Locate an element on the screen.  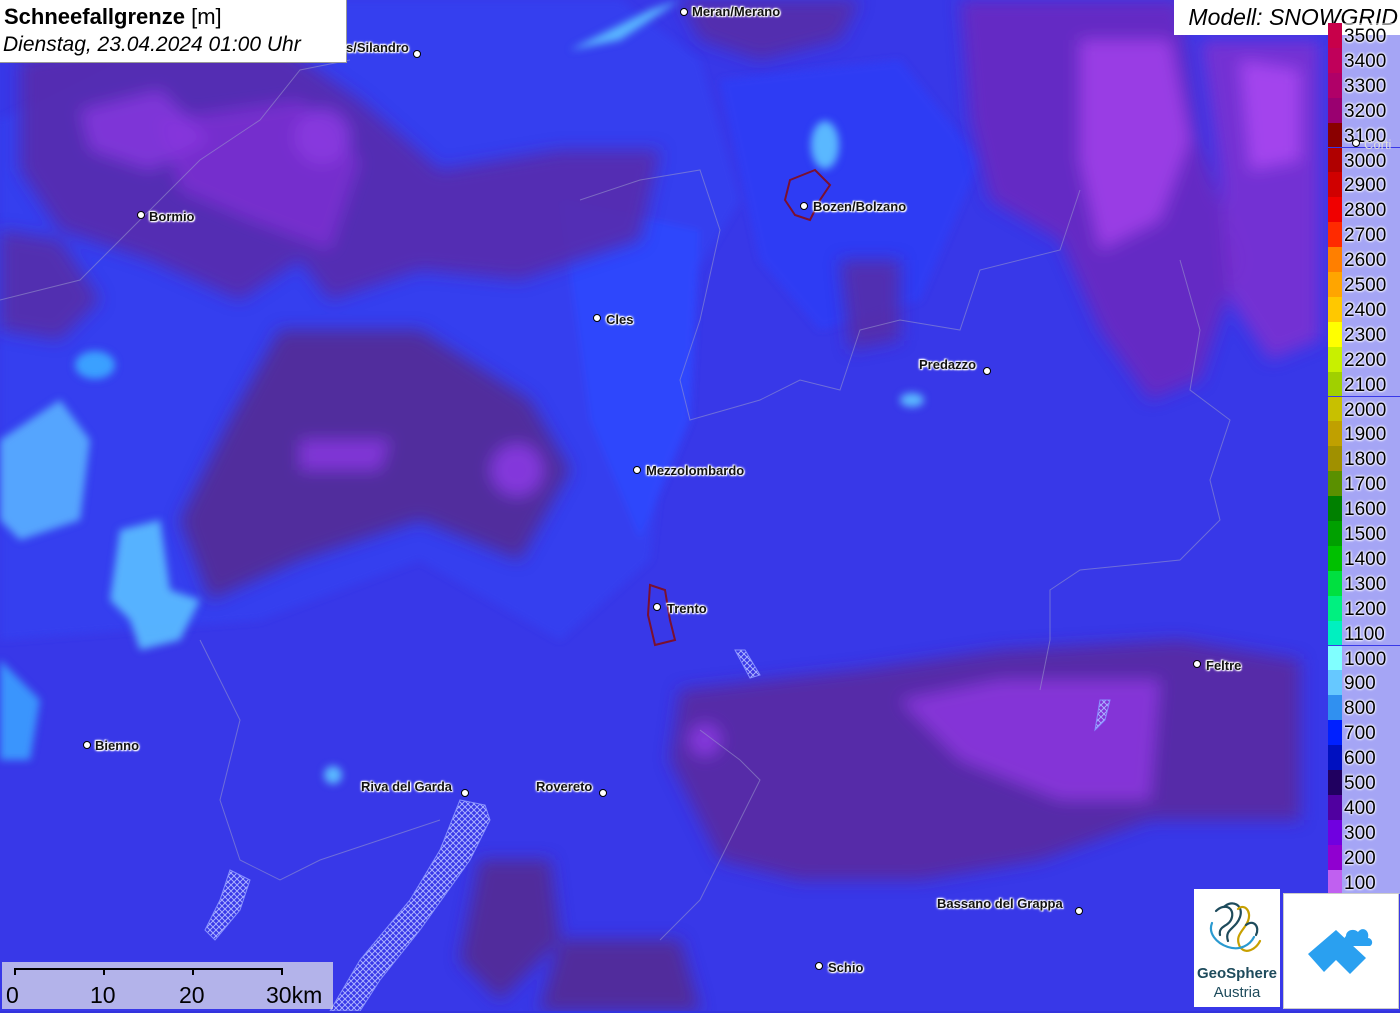
legend-label: 3200 is located at coordinates (1365, 111).